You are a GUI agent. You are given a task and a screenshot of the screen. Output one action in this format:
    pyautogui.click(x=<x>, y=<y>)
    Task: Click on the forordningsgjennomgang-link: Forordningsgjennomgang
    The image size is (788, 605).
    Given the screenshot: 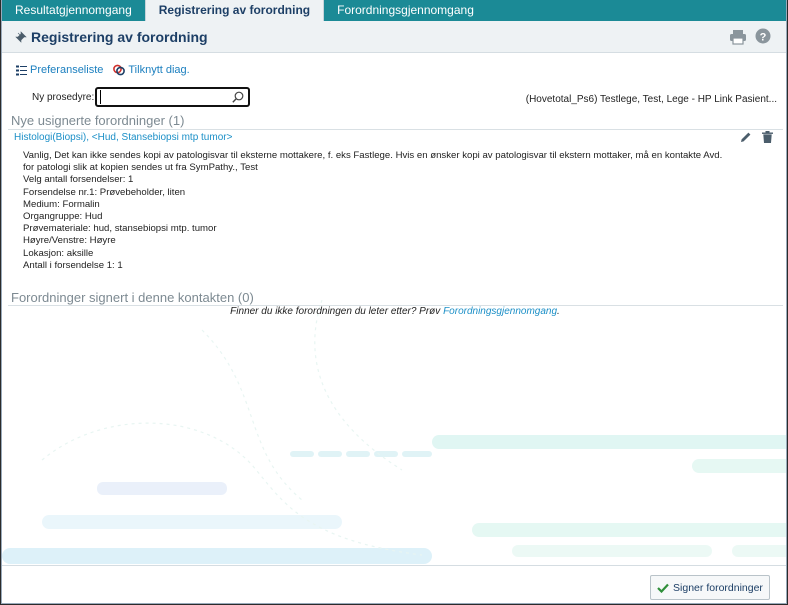 What is the action you would take?
    pyautogui.click(x=500, y=311)
    